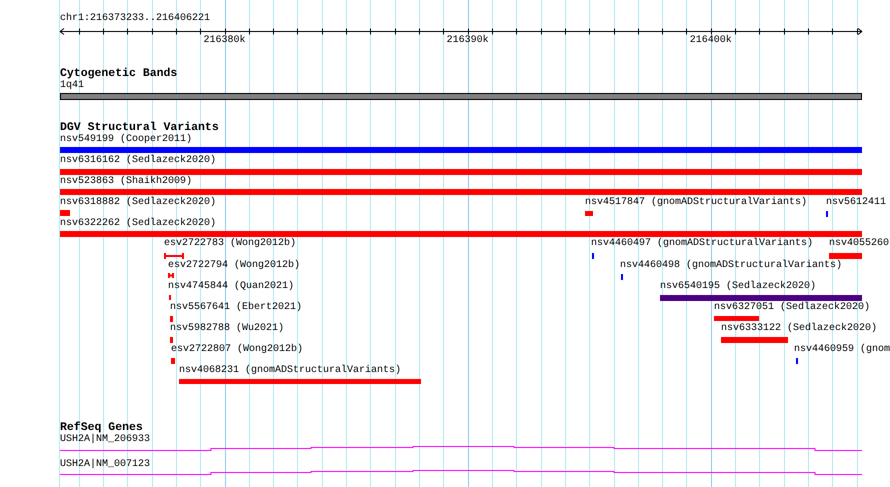 The image size is (890, 487). I want to click on ruler-tick-label: 216380k, so click(225, 40).